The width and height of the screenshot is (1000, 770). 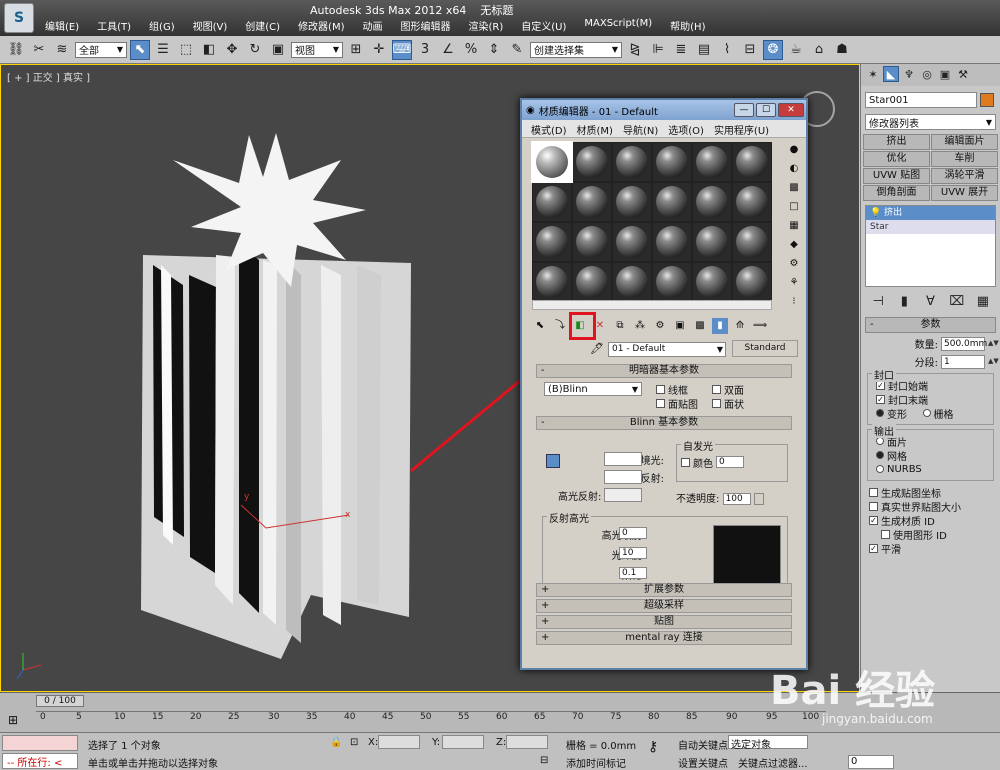 What do you see at coordinates (758, 499) in the screenshot?
I see `opacity-map-button` at bounding box center [758, 499].